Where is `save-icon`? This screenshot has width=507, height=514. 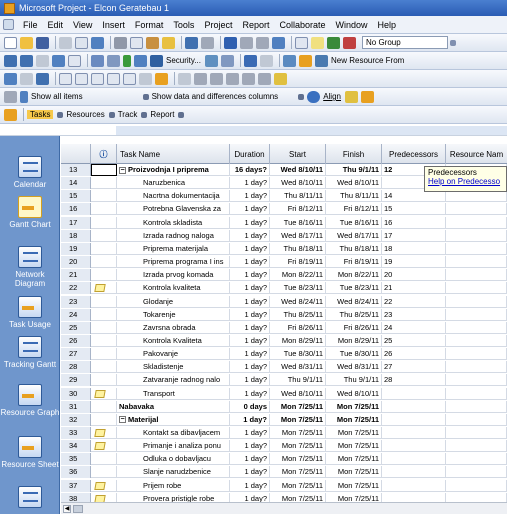
save-icon is located at coordinates (42, 42).